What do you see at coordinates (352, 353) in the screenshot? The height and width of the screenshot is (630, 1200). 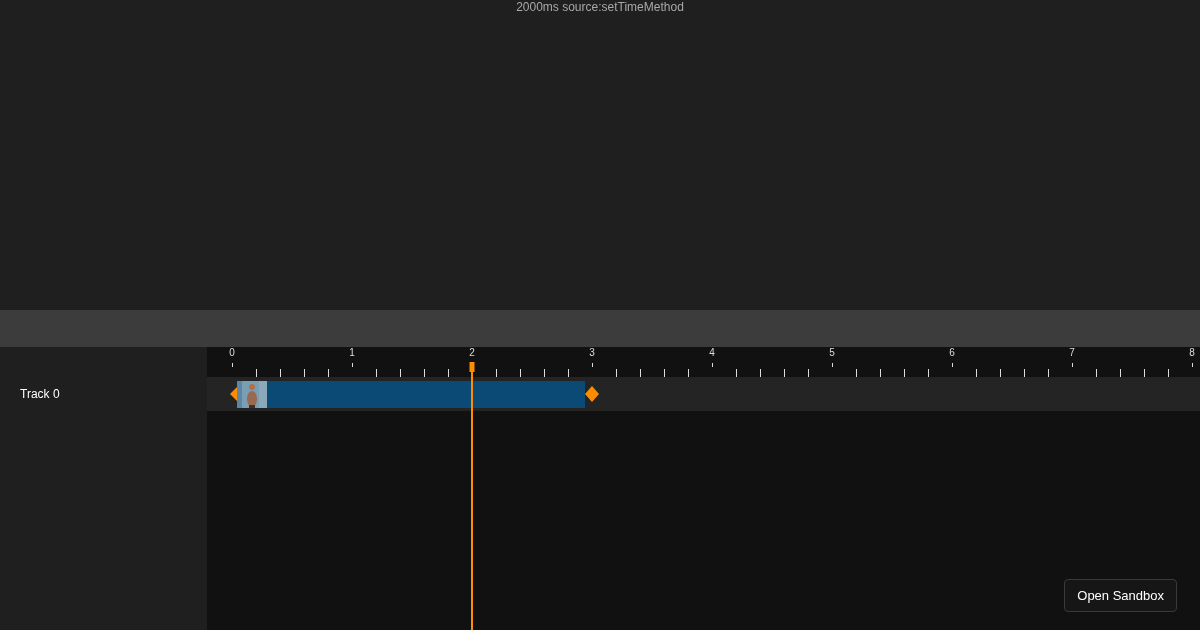 I see `ruler-label: 1` at bounding box center [352, 353].